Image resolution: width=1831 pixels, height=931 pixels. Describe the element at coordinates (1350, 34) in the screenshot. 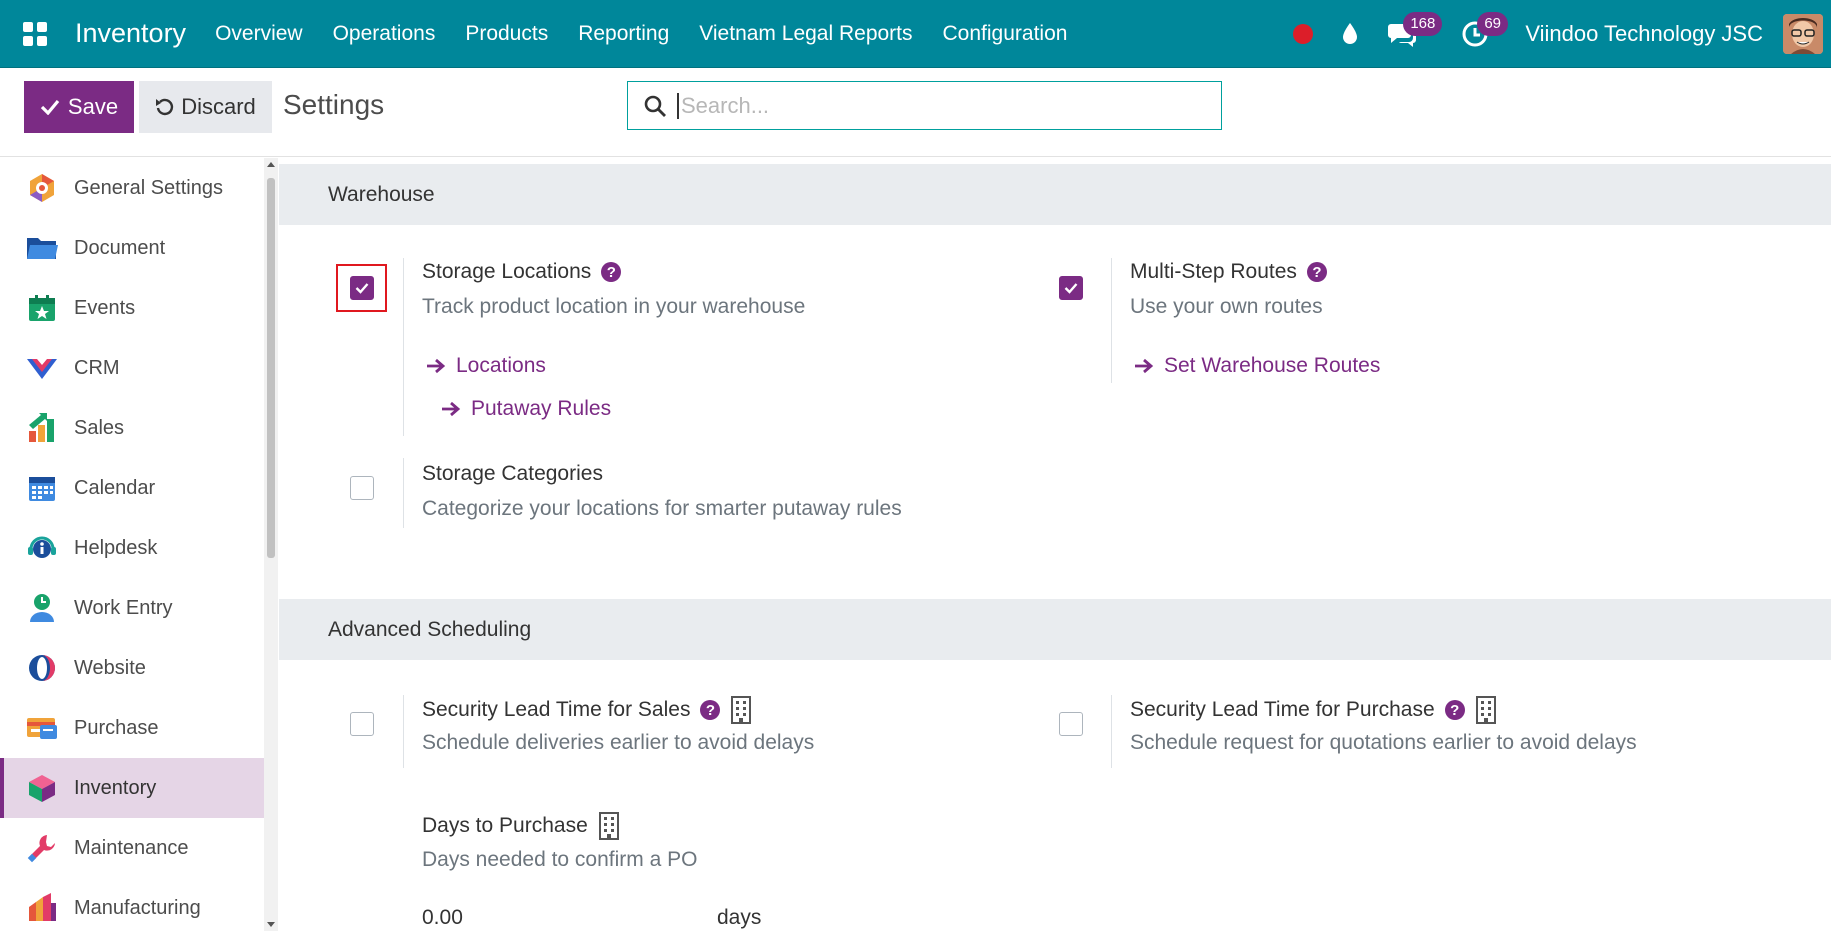

I see `drop-icon` at that location.